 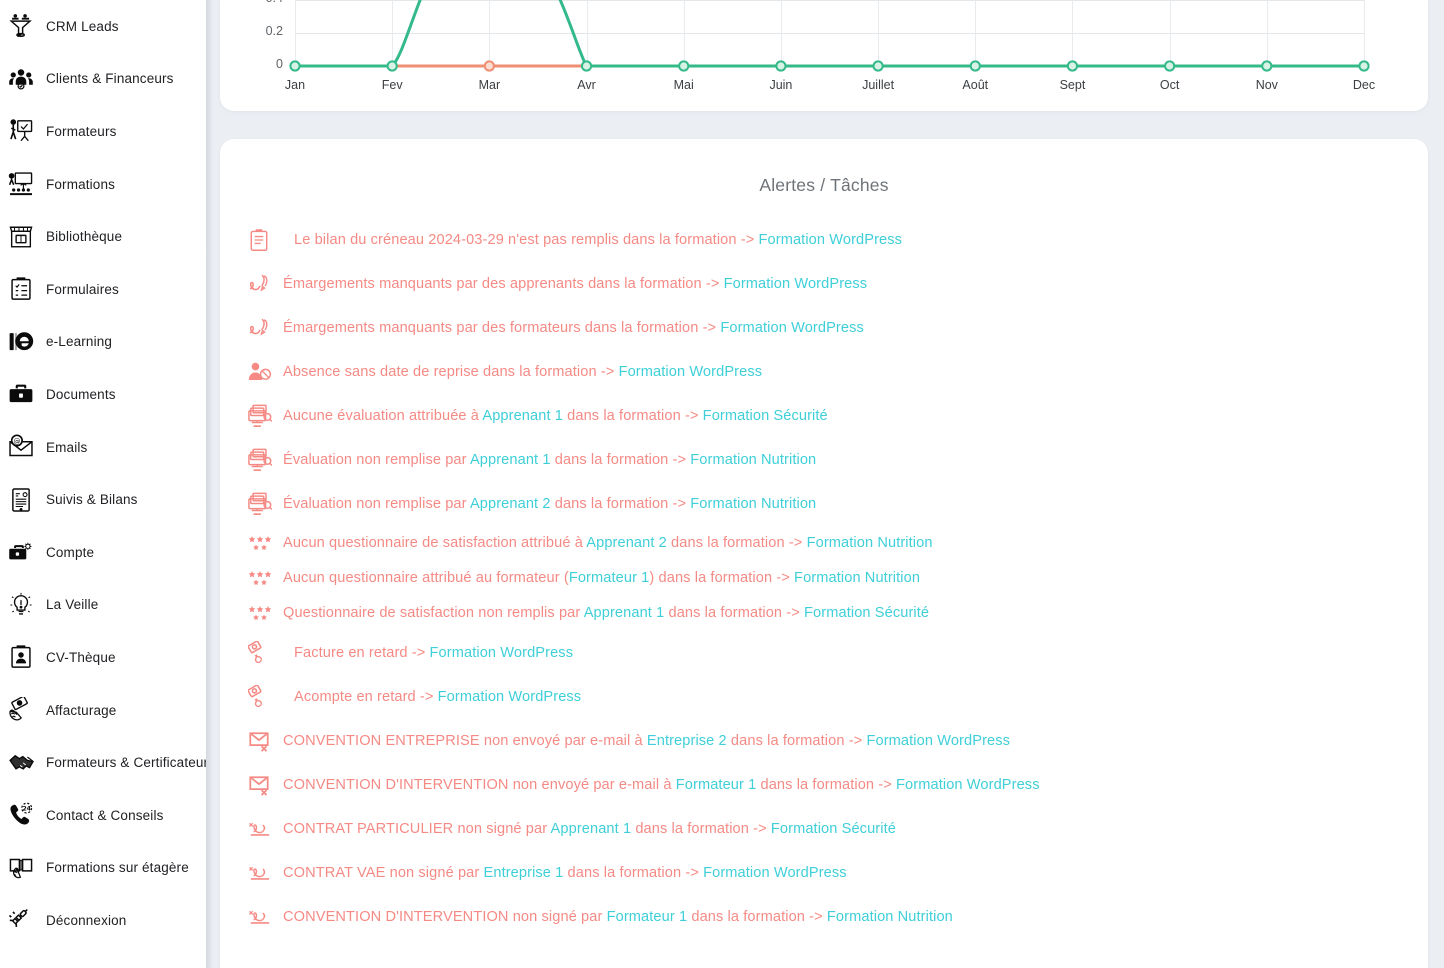 What do you see at coordinates (103, 605) in the screenshot?
I see `sidebar-item-la-veille: La Veille` at bounding box center [103, 605].